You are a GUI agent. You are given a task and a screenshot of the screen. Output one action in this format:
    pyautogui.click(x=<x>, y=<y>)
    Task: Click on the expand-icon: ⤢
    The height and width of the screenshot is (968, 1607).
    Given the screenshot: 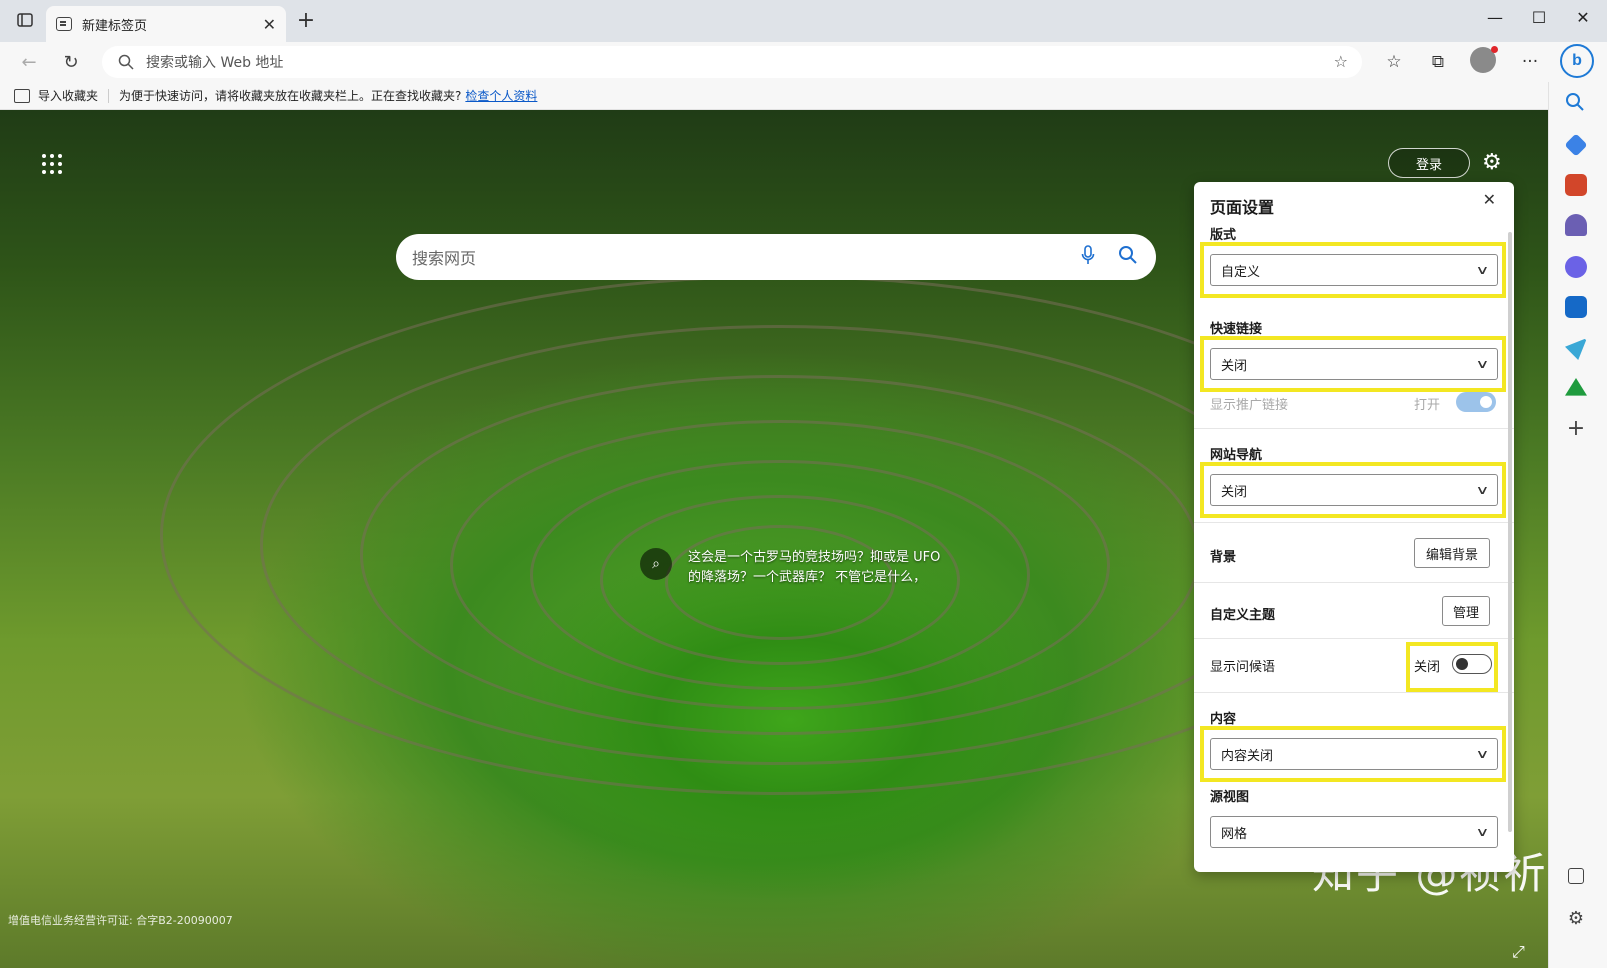 What is the action you would take?
    pyautogui.click(x=1518, y=952)
    